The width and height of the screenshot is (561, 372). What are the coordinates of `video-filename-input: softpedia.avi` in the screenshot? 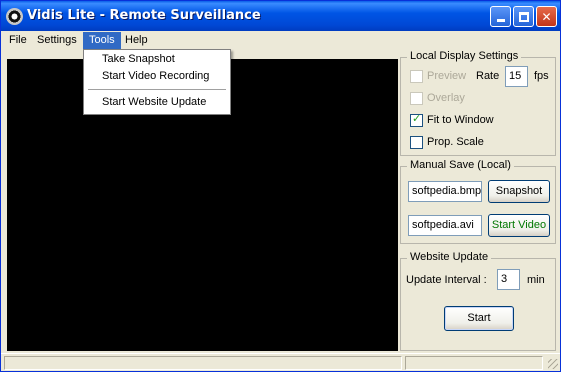 It's located at (445, 225).